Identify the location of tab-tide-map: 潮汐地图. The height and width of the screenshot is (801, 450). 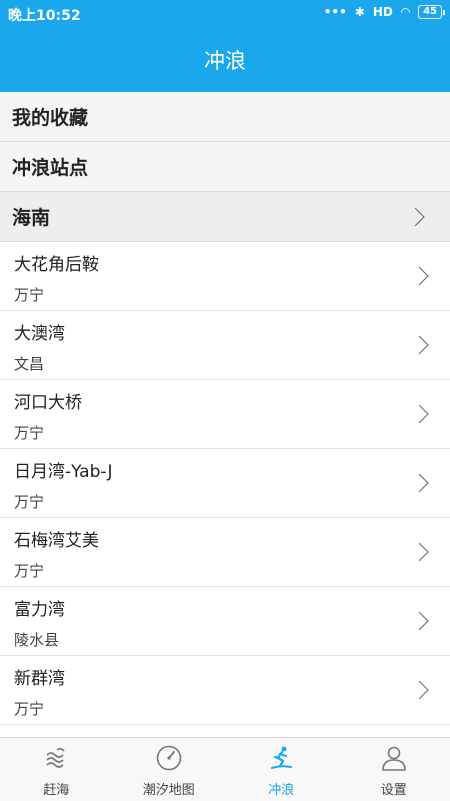
(169, 769).